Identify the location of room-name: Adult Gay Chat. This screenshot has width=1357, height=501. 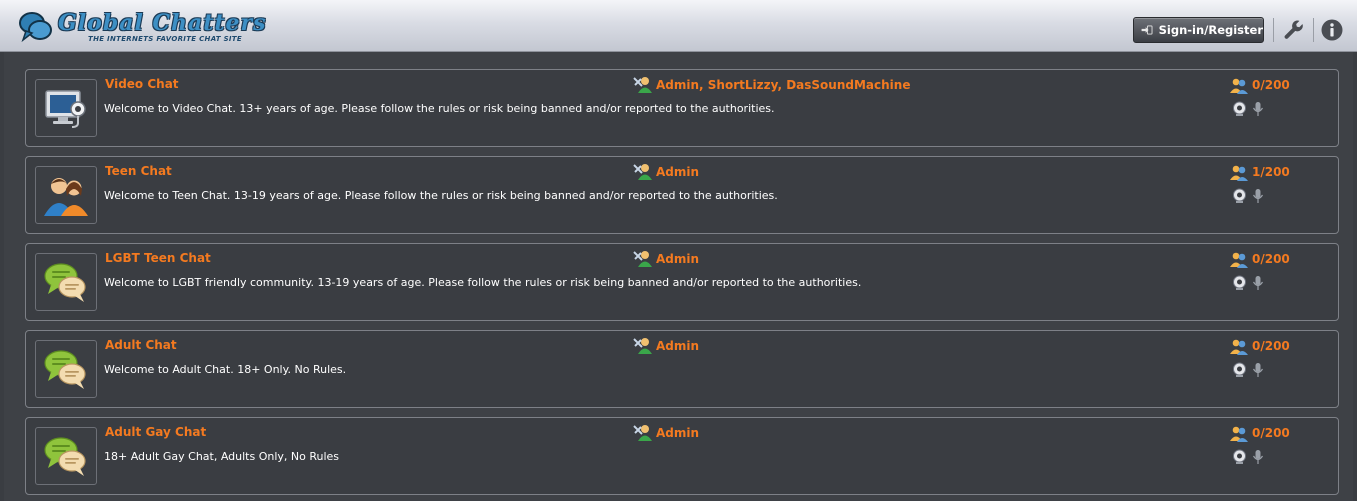
(155, 432).